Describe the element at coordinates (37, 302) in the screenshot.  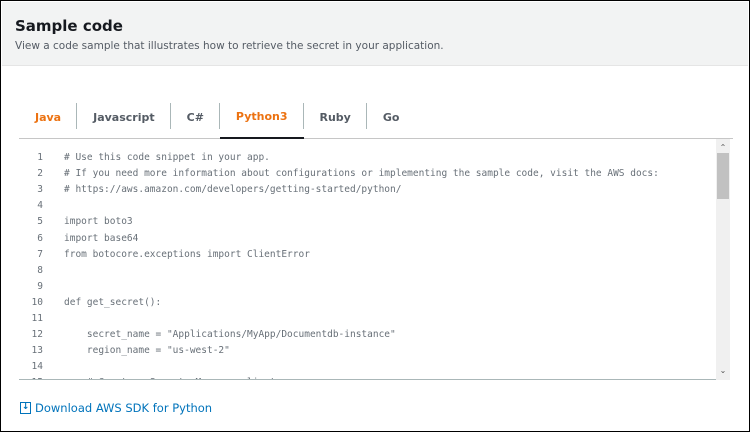
I see `line-number: 10` at that location.